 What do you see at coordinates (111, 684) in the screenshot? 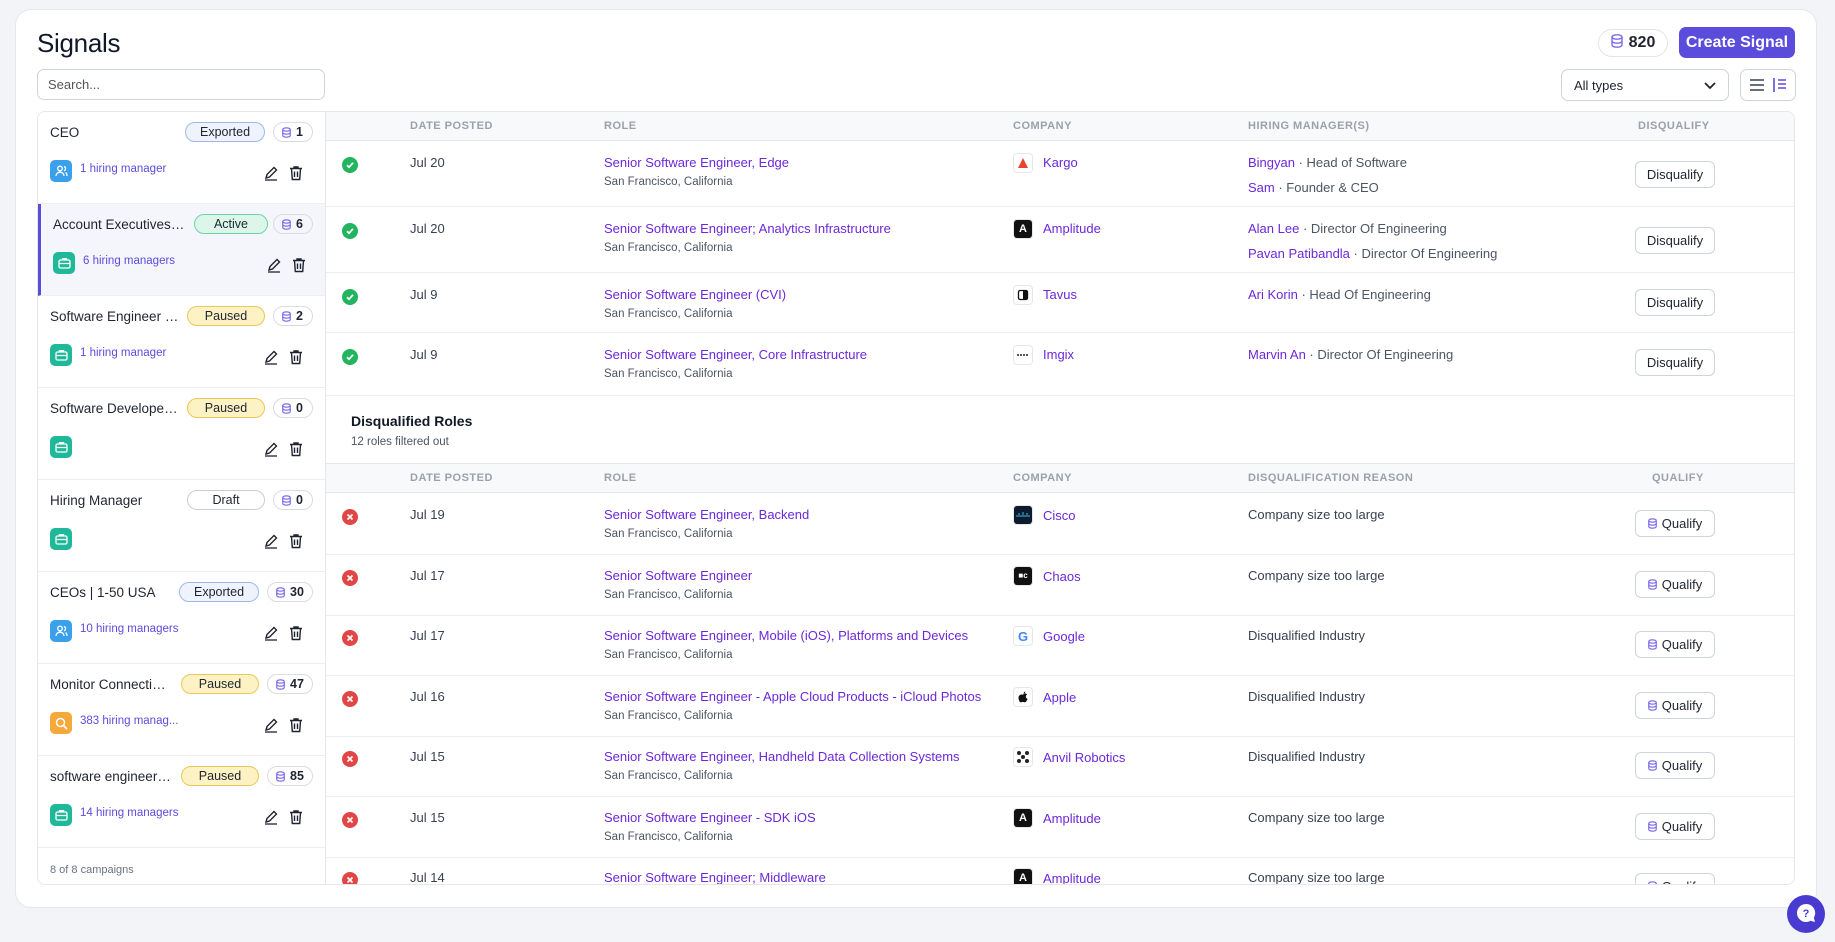
I see `campaign-name: Monitor Connections` at bounding box center [111, 684].